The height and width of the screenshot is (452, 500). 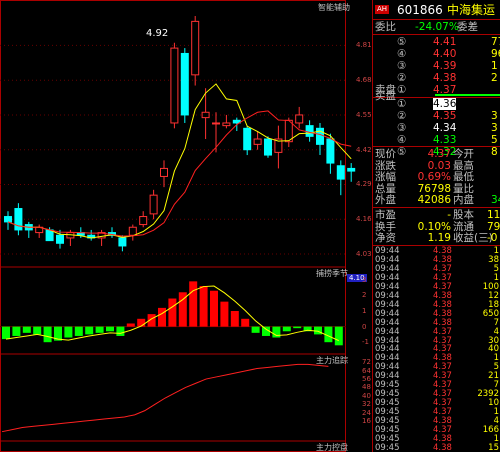 I want to click on weibi-value: -24.07%, so click(x=437, y=27).